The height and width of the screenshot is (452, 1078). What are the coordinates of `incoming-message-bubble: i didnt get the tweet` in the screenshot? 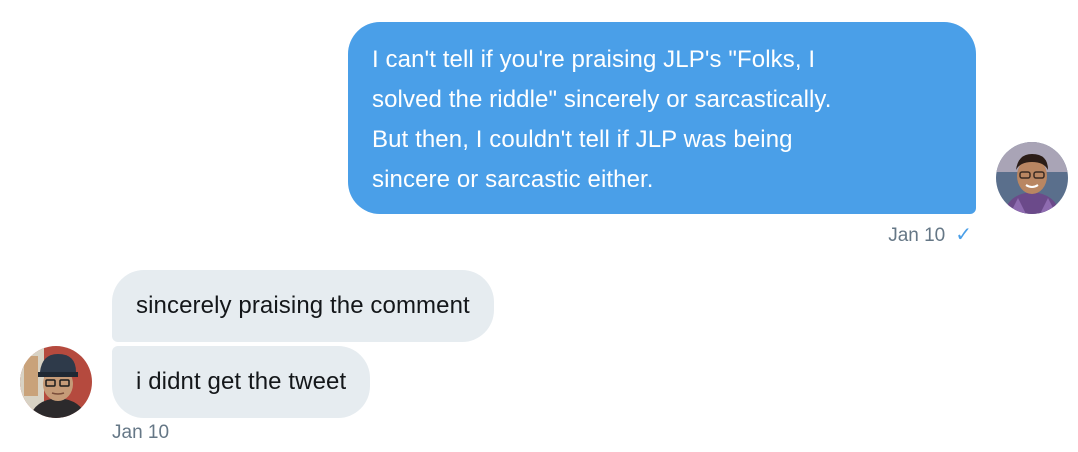 It's located at (241, 382).